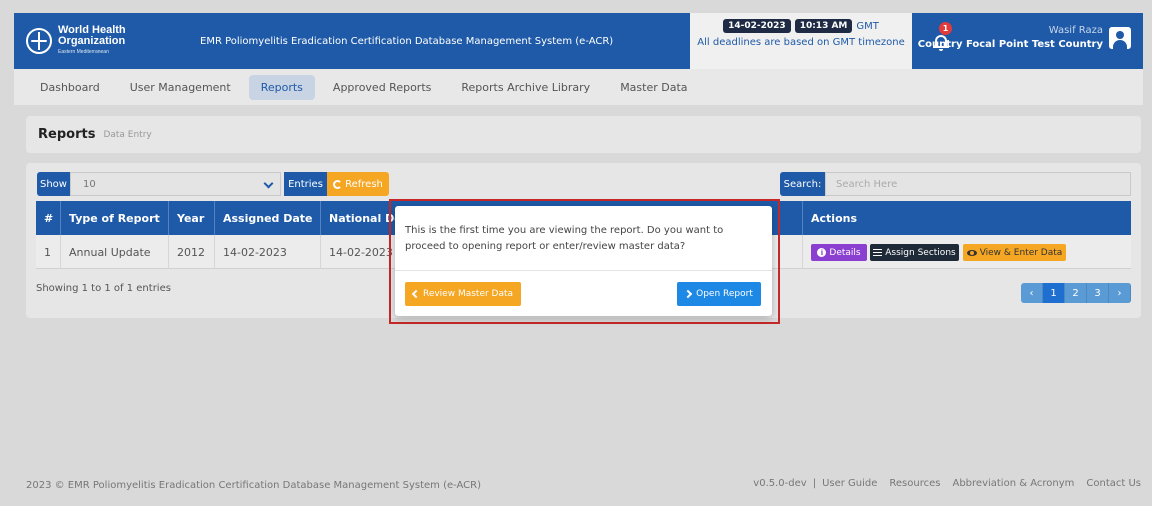 This screenshot has height=506, width=1152. What do you see at coordinates (1032, 293) in the screenshot?
I see `prev-page-icon: ‹` at bounding box center [1032, 293].